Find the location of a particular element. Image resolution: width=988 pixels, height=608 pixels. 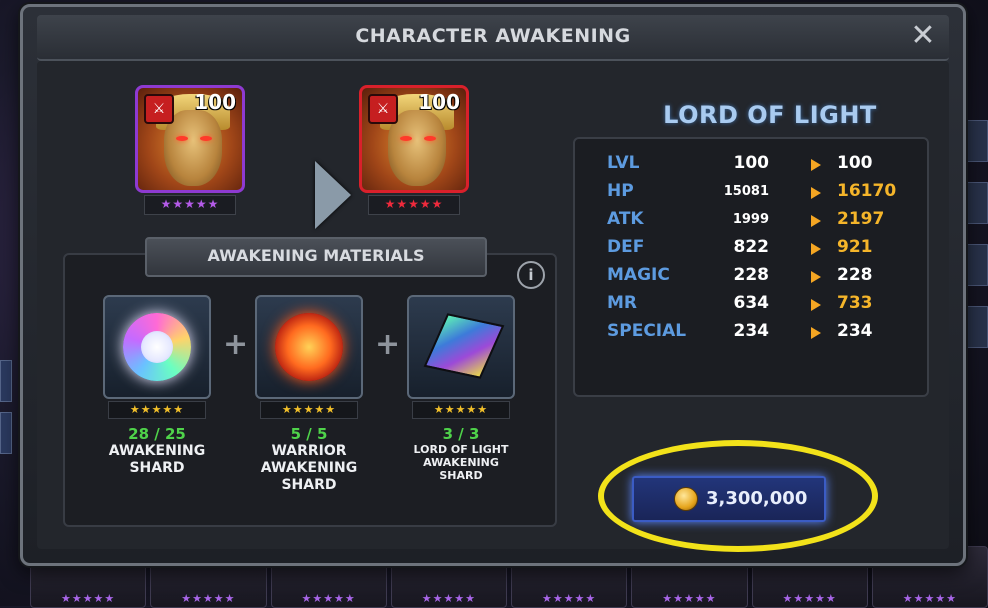

stat-label: LVL is located at coordinates (623, 163).